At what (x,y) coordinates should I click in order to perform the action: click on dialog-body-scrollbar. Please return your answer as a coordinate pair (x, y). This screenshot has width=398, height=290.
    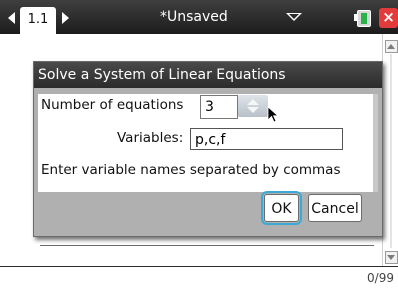
    Looking at the image, I should click on (375, 143).